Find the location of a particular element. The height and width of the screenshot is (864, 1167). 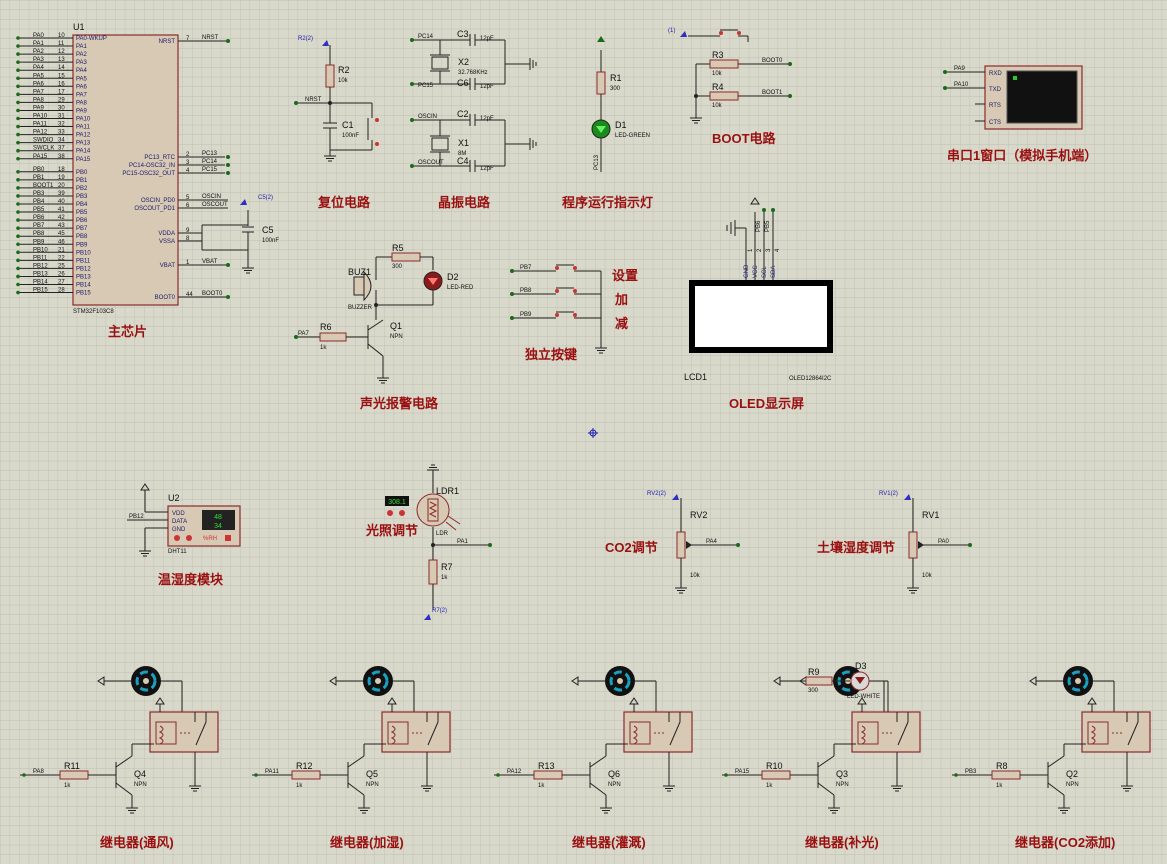

svg-text: NRST is located at coordinates (313, 100).